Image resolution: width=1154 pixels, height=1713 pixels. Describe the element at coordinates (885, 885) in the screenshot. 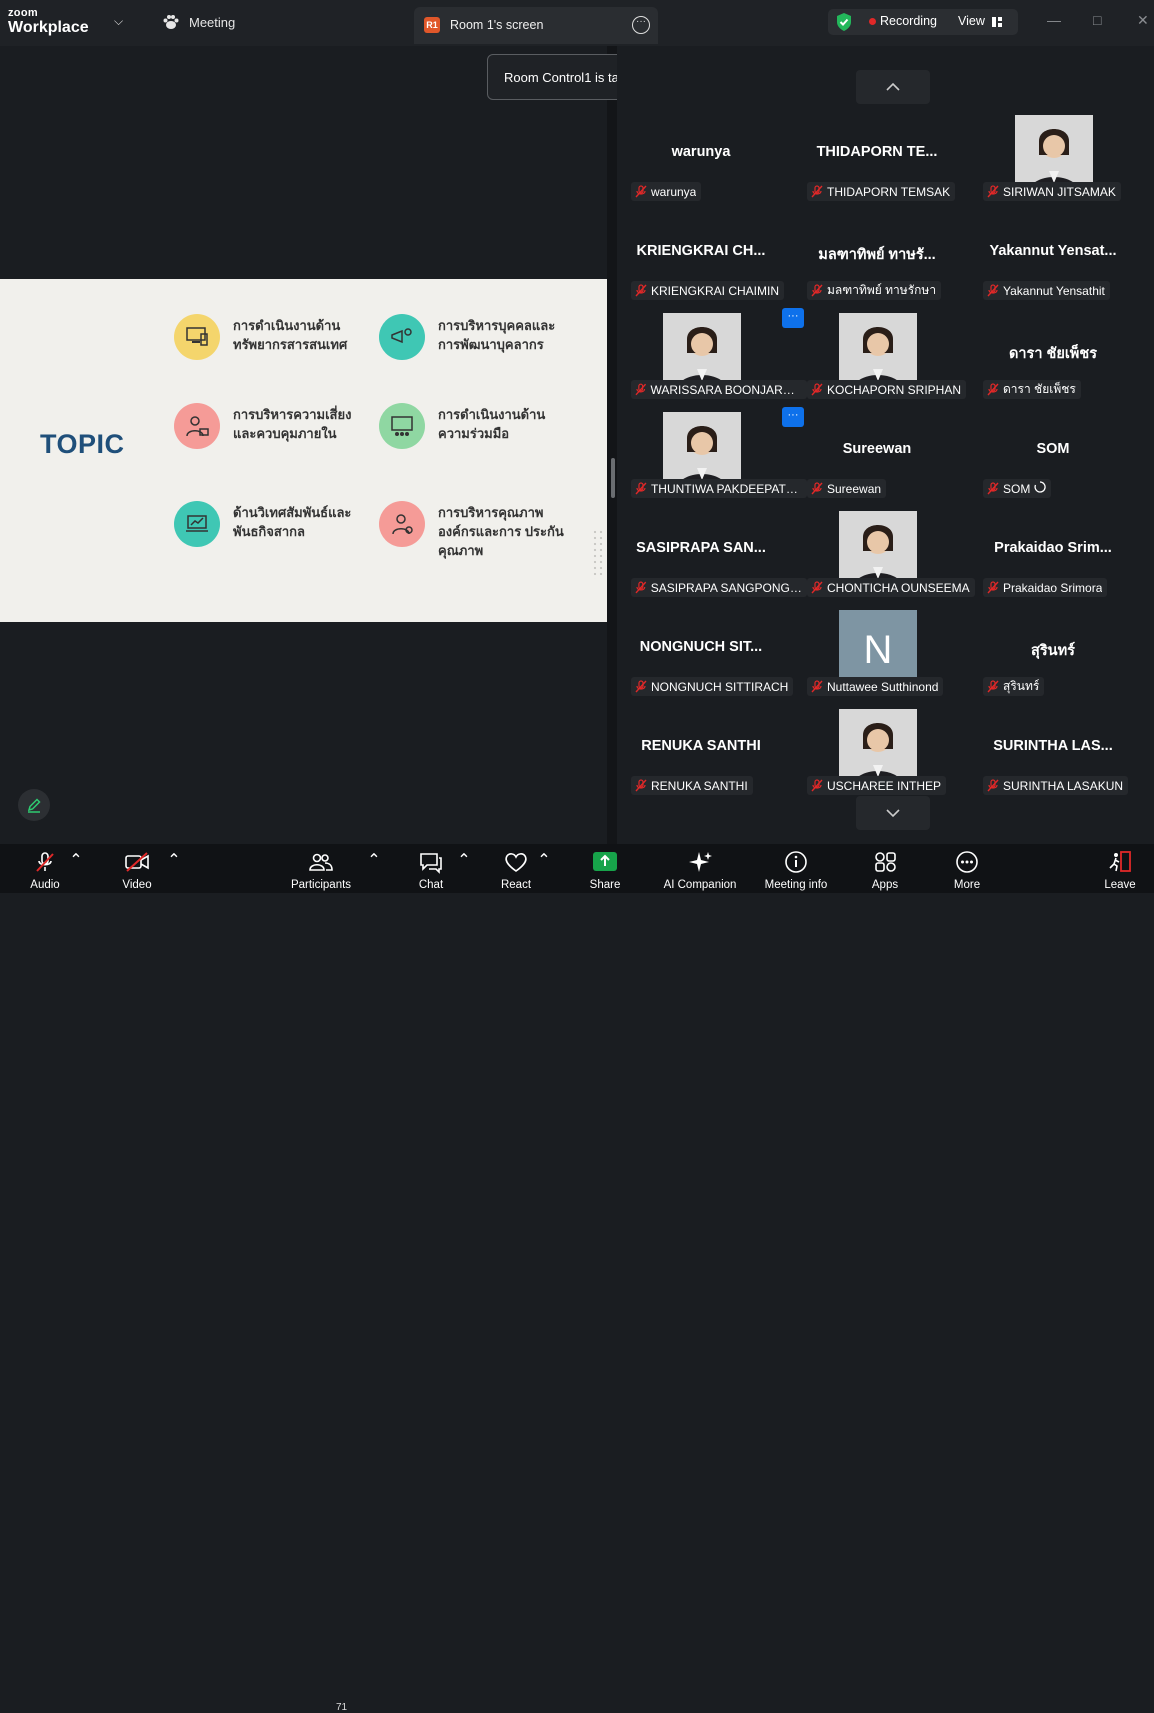

I see `apps-label: Apps` at that location.